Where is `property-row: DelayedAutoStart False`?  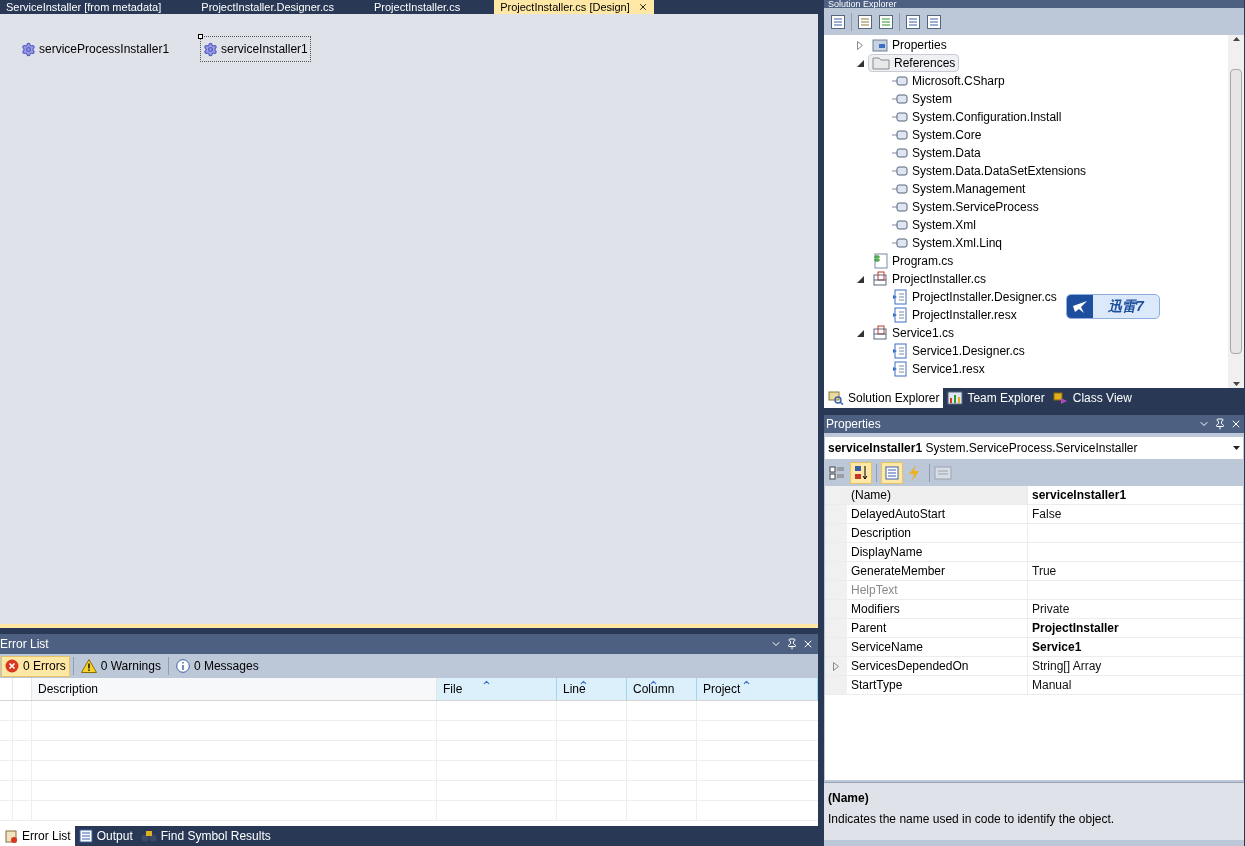 property-row: DelayedAutoStart False is located at coordinates (1034, 514).